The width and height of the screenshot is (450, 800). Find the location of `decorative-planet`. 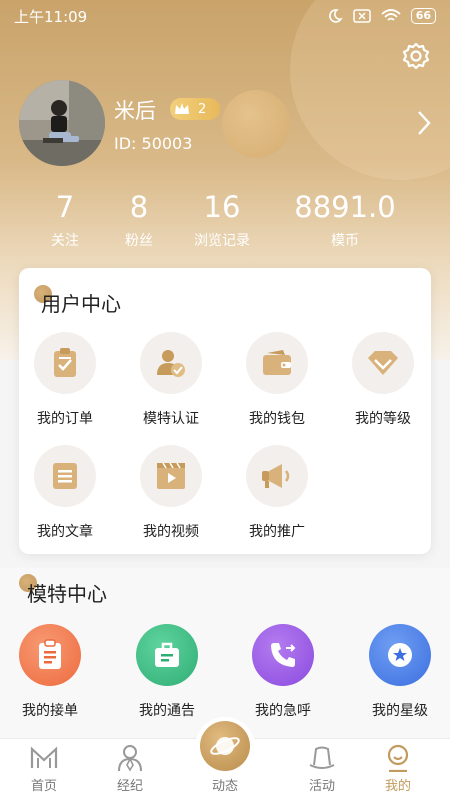

decorative-planet is located at coordinates (256, 124).